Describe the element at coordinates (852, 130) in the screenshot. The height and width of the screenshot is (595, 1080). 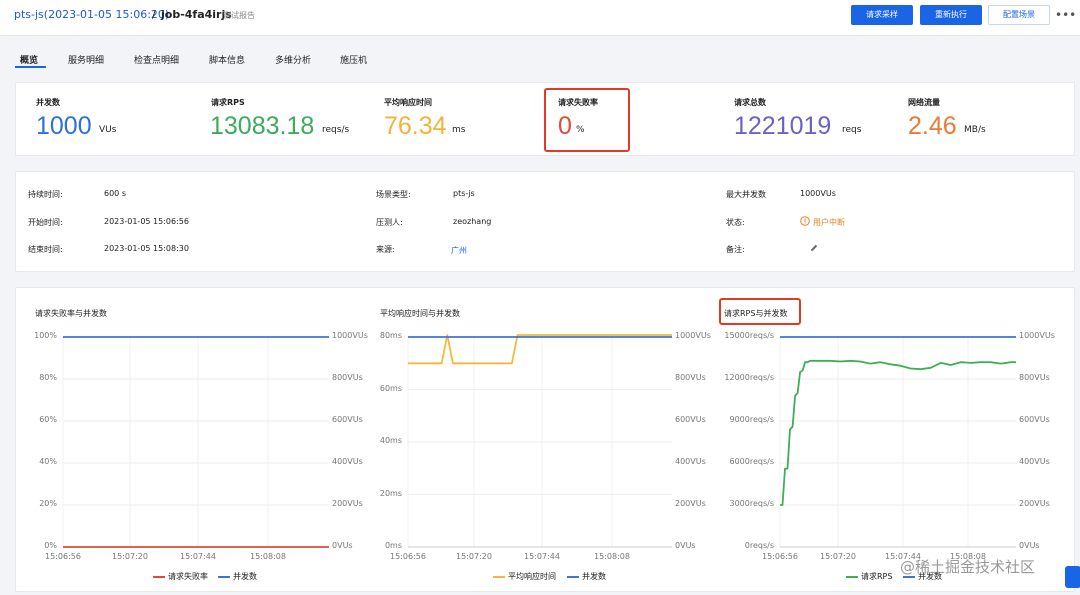
I see `kpi-unit-total-requests: reqs` at that location.